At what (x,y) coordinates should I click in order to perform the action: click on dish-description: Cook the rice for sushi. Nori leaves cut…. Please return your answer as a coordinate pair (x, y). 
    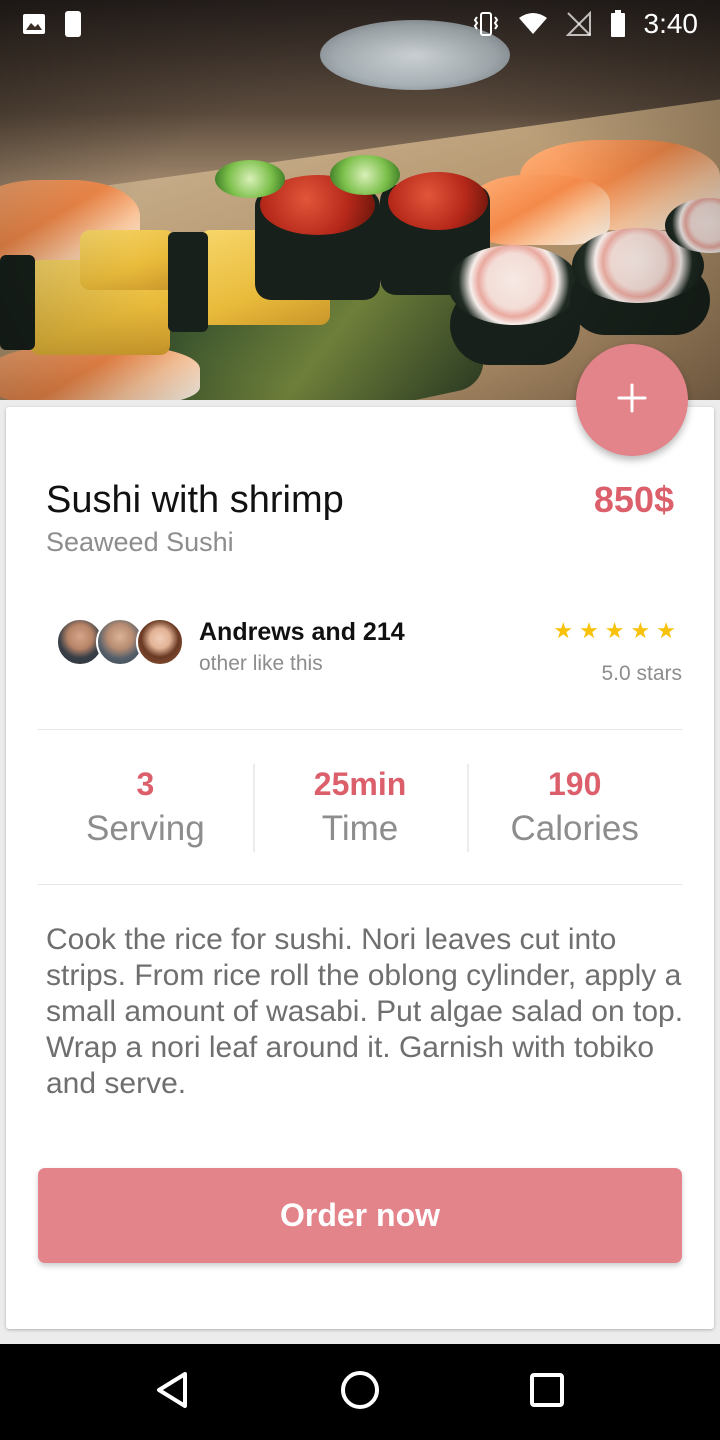
    Looking at the image, I should click on (365, 1011).